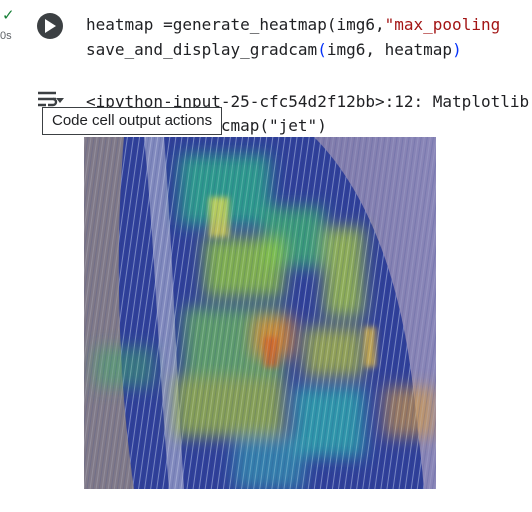 The height and width of the screenshot is (512, 532). I want to click on code-line-2: save_and_display_gradcam(img6, heatmap), so click(274, 49).